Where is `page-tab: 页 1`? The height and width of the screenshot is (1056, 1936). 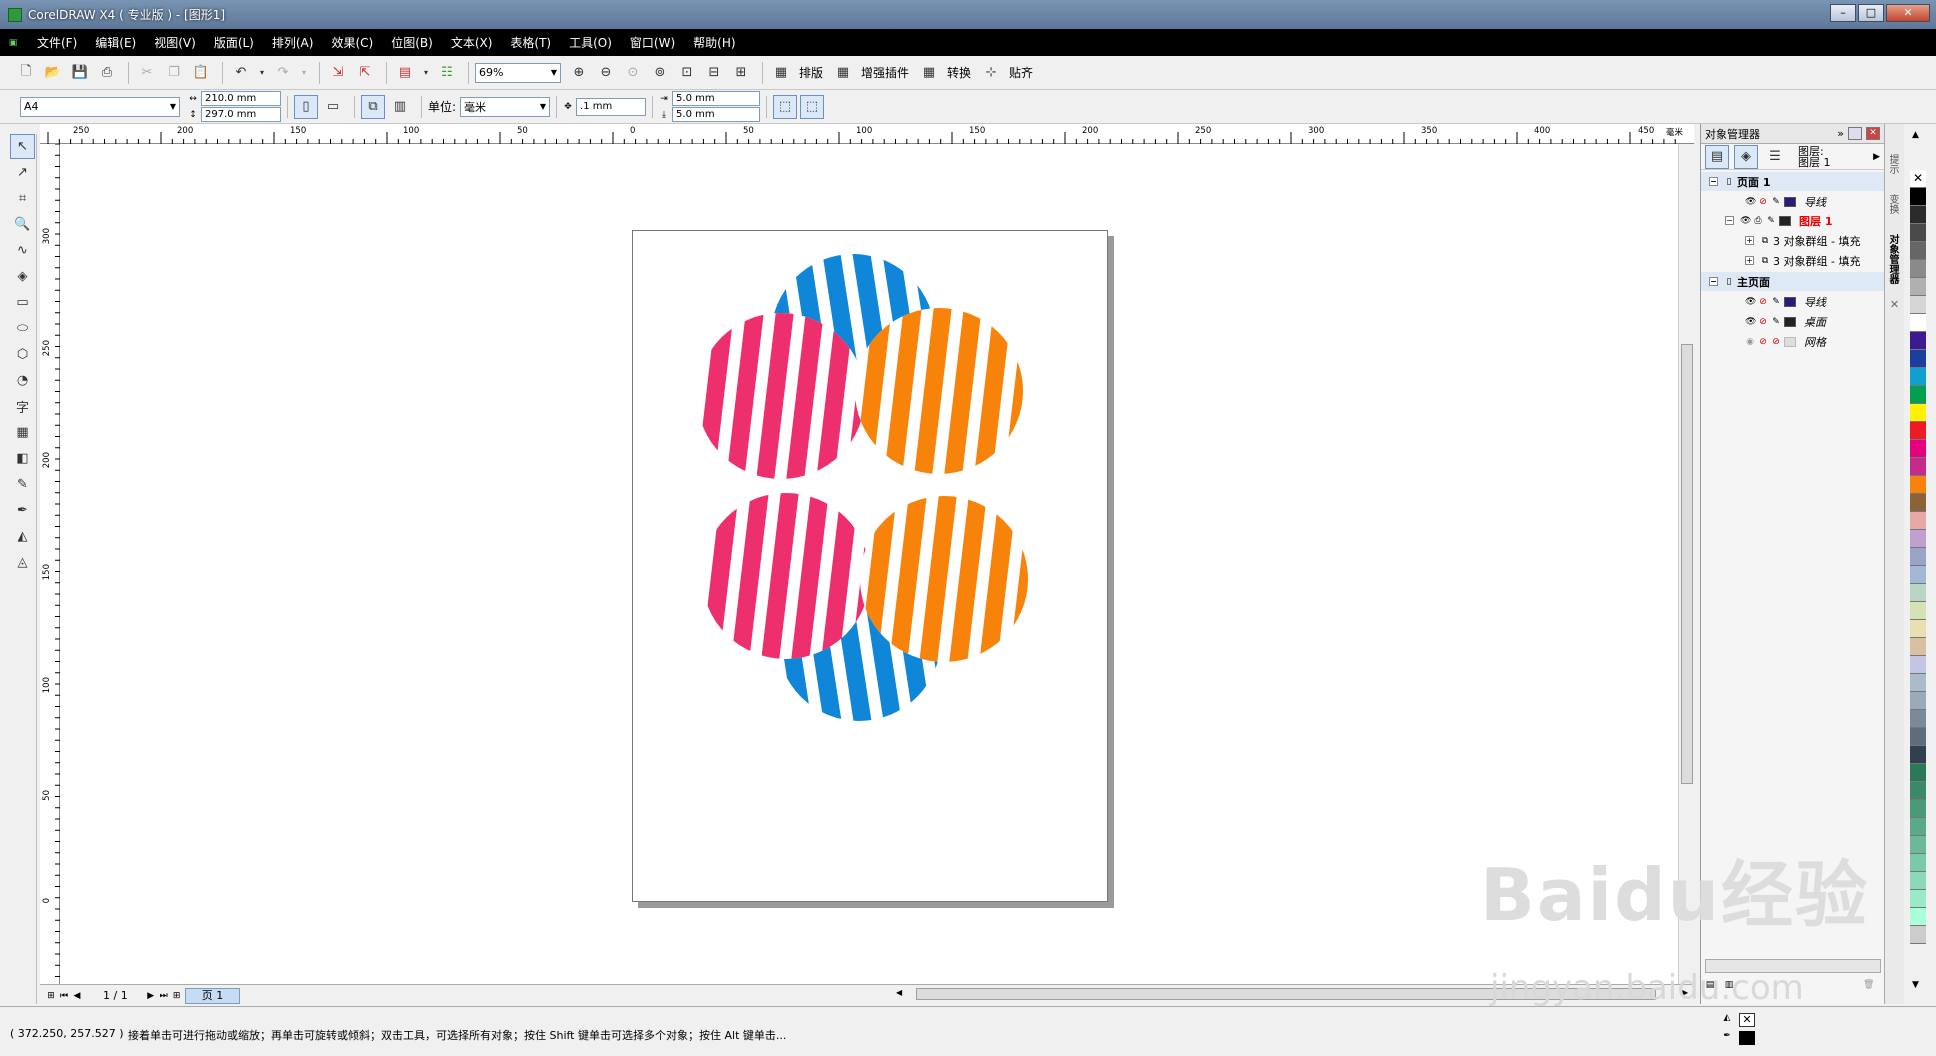
page-tab: 页 1 is located at coordinates (212, 995).